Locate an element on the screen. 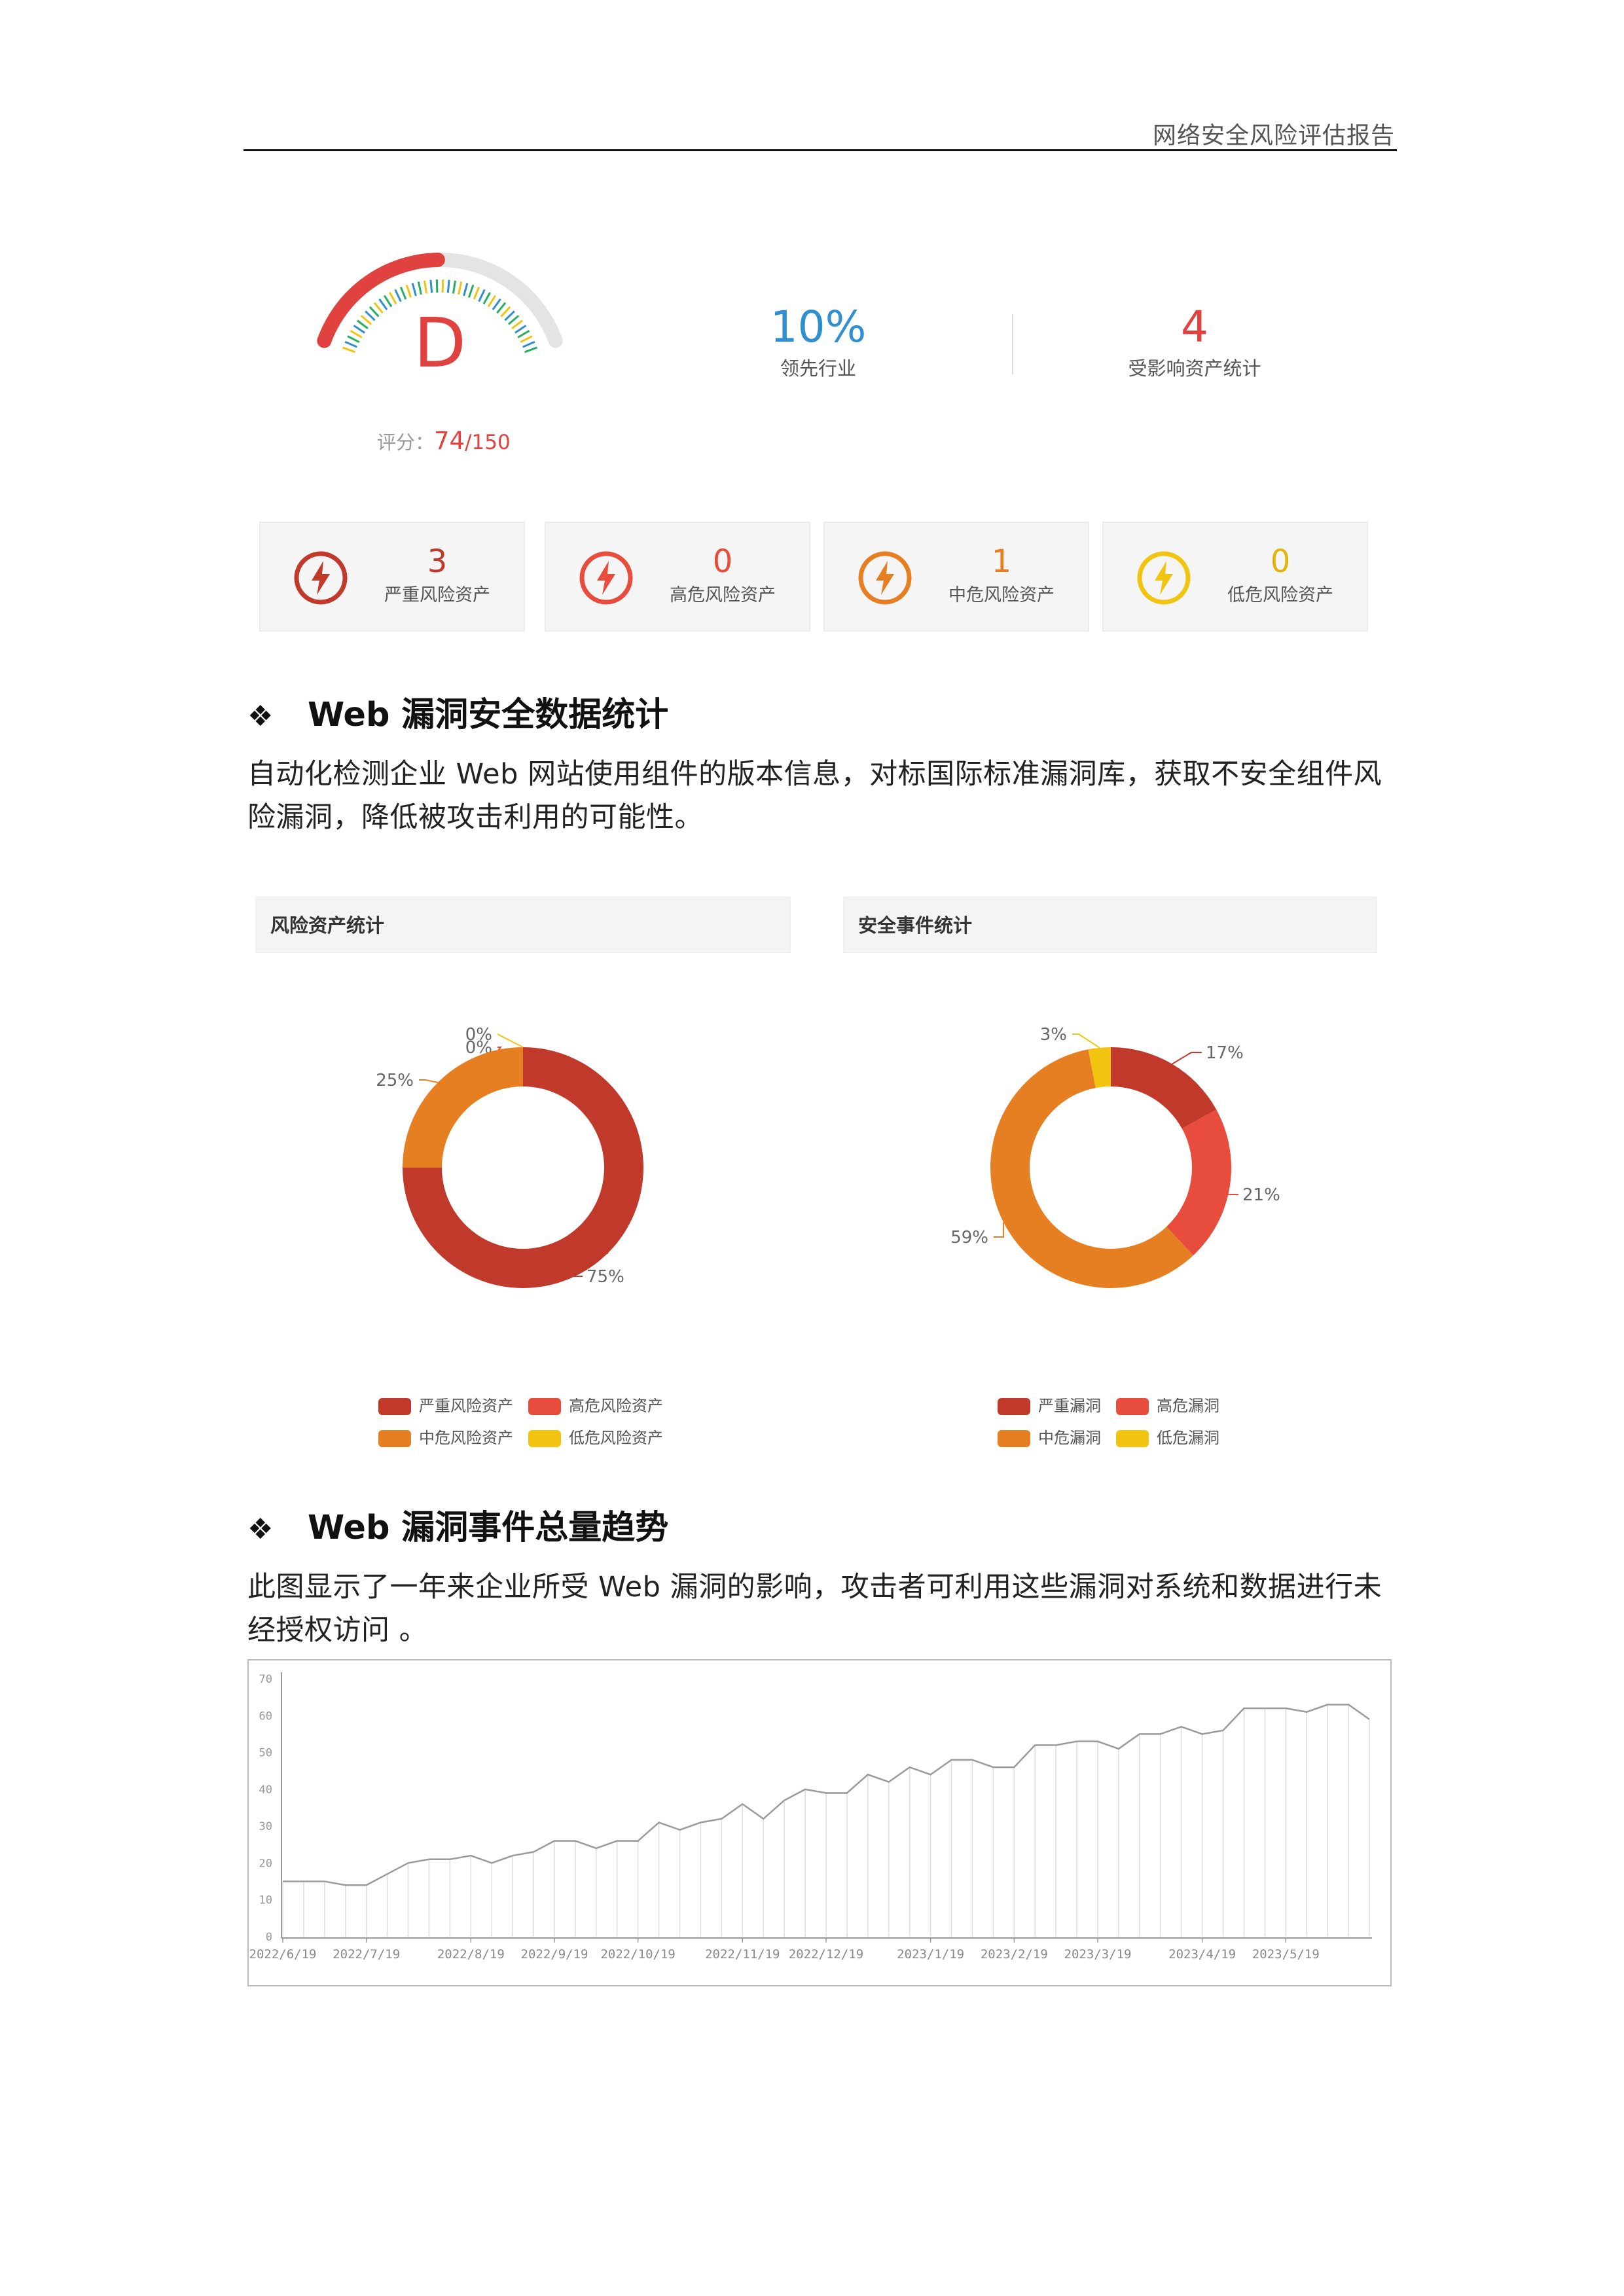 The height and width of the screenshot is (2296, 1624). x-tick-label: 2022/10/19 is located at coordinates (637, 1955).